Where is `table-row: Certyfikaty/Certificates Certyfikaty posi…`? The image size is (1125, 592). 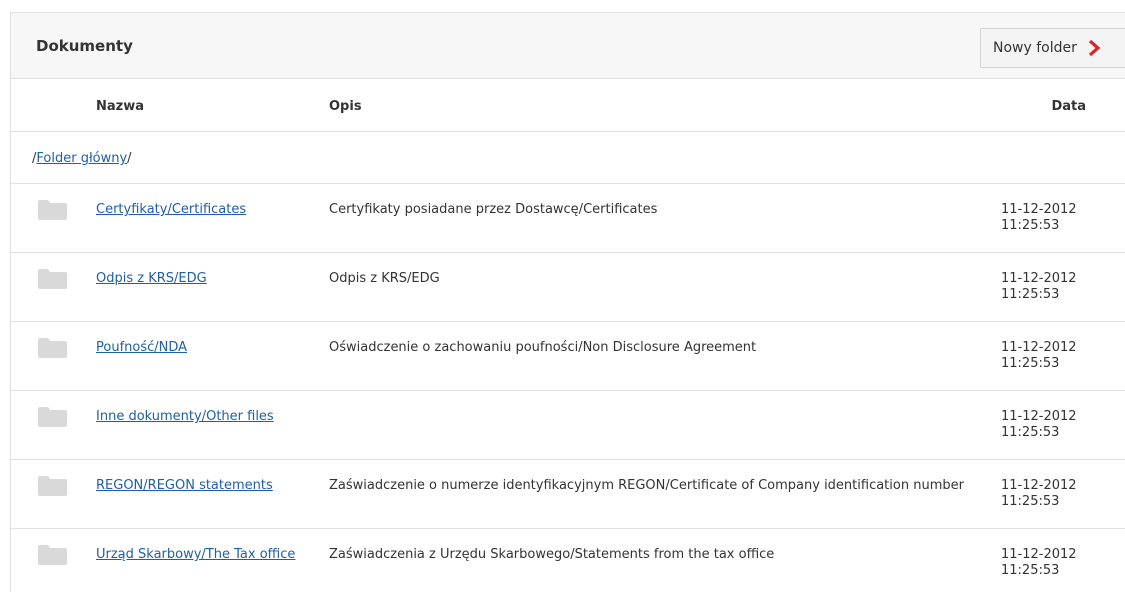 table-row: Certyfikaty/Certificates Certyfikaty posi… is located at coordinates (568, 218).